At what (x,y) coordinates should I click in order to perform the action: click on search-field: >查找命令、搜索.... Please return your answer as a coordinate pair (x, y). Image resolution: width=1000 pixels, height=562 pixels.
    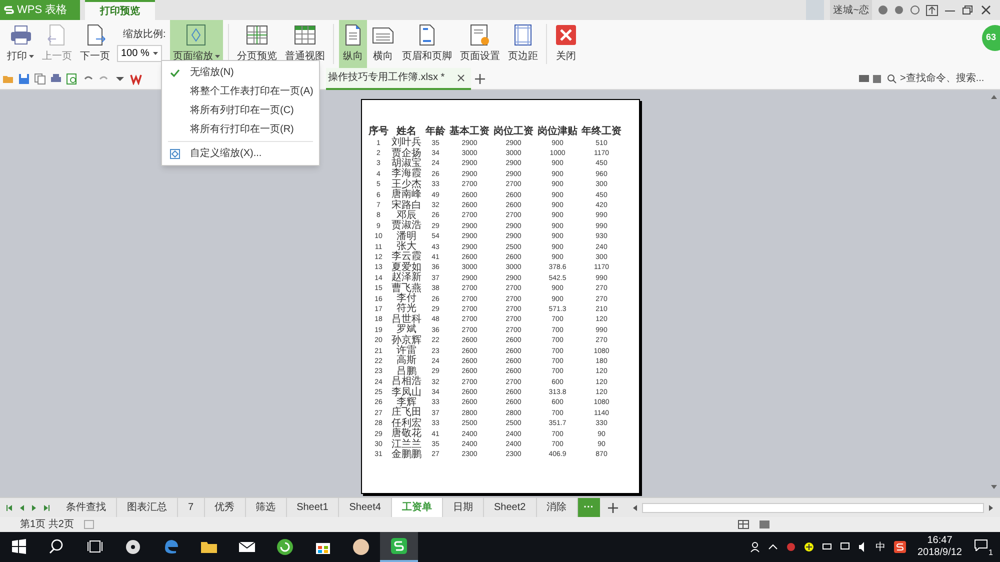
    Looking at the image, I should click on (942, 78).